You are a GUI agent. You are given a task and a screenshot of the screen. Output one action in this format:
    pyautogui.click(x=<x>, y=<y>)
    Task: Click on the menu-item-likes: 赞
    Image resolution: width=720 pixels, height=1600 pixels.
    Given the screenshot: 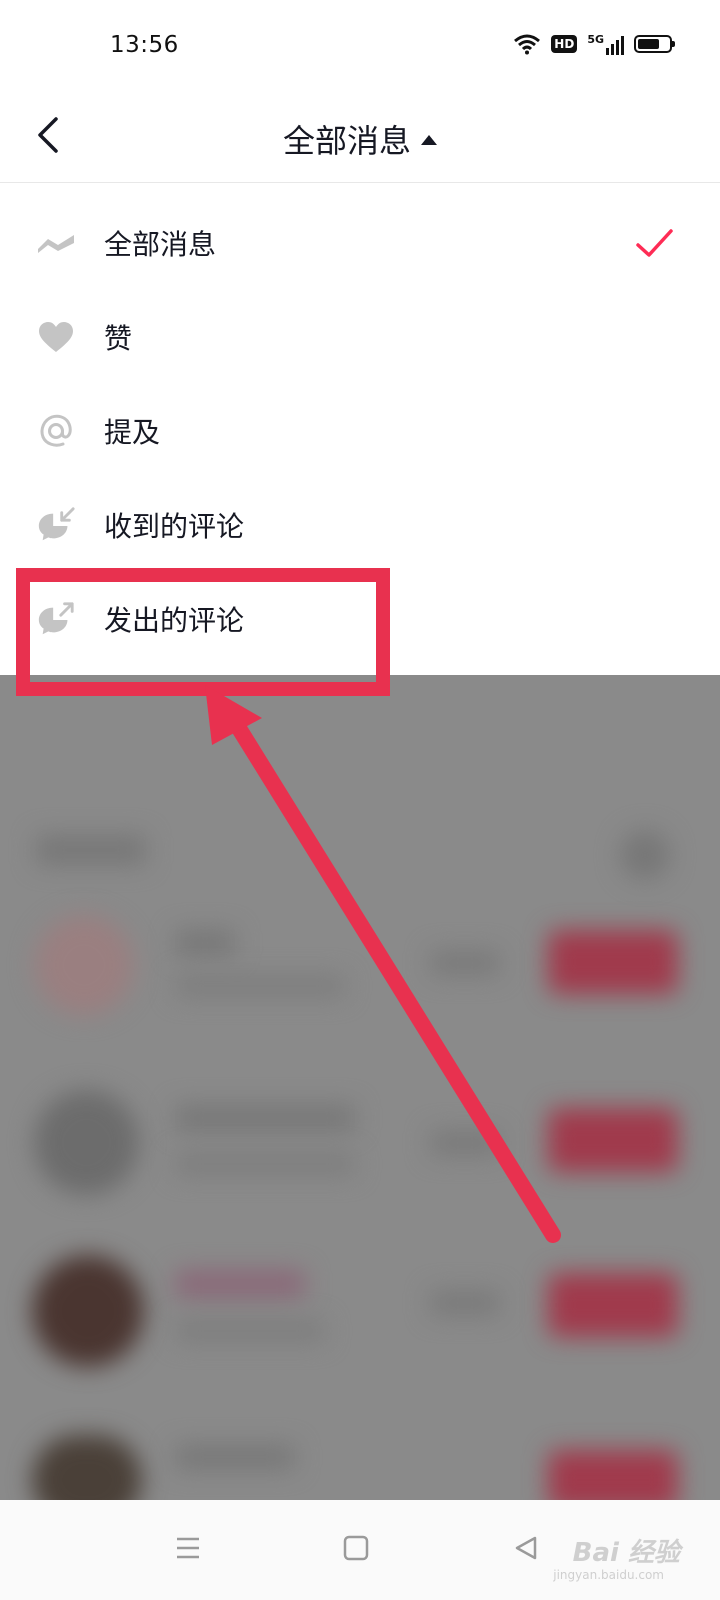 What is the action you would take?
    pyautogui.click(x=360, y=337)
    